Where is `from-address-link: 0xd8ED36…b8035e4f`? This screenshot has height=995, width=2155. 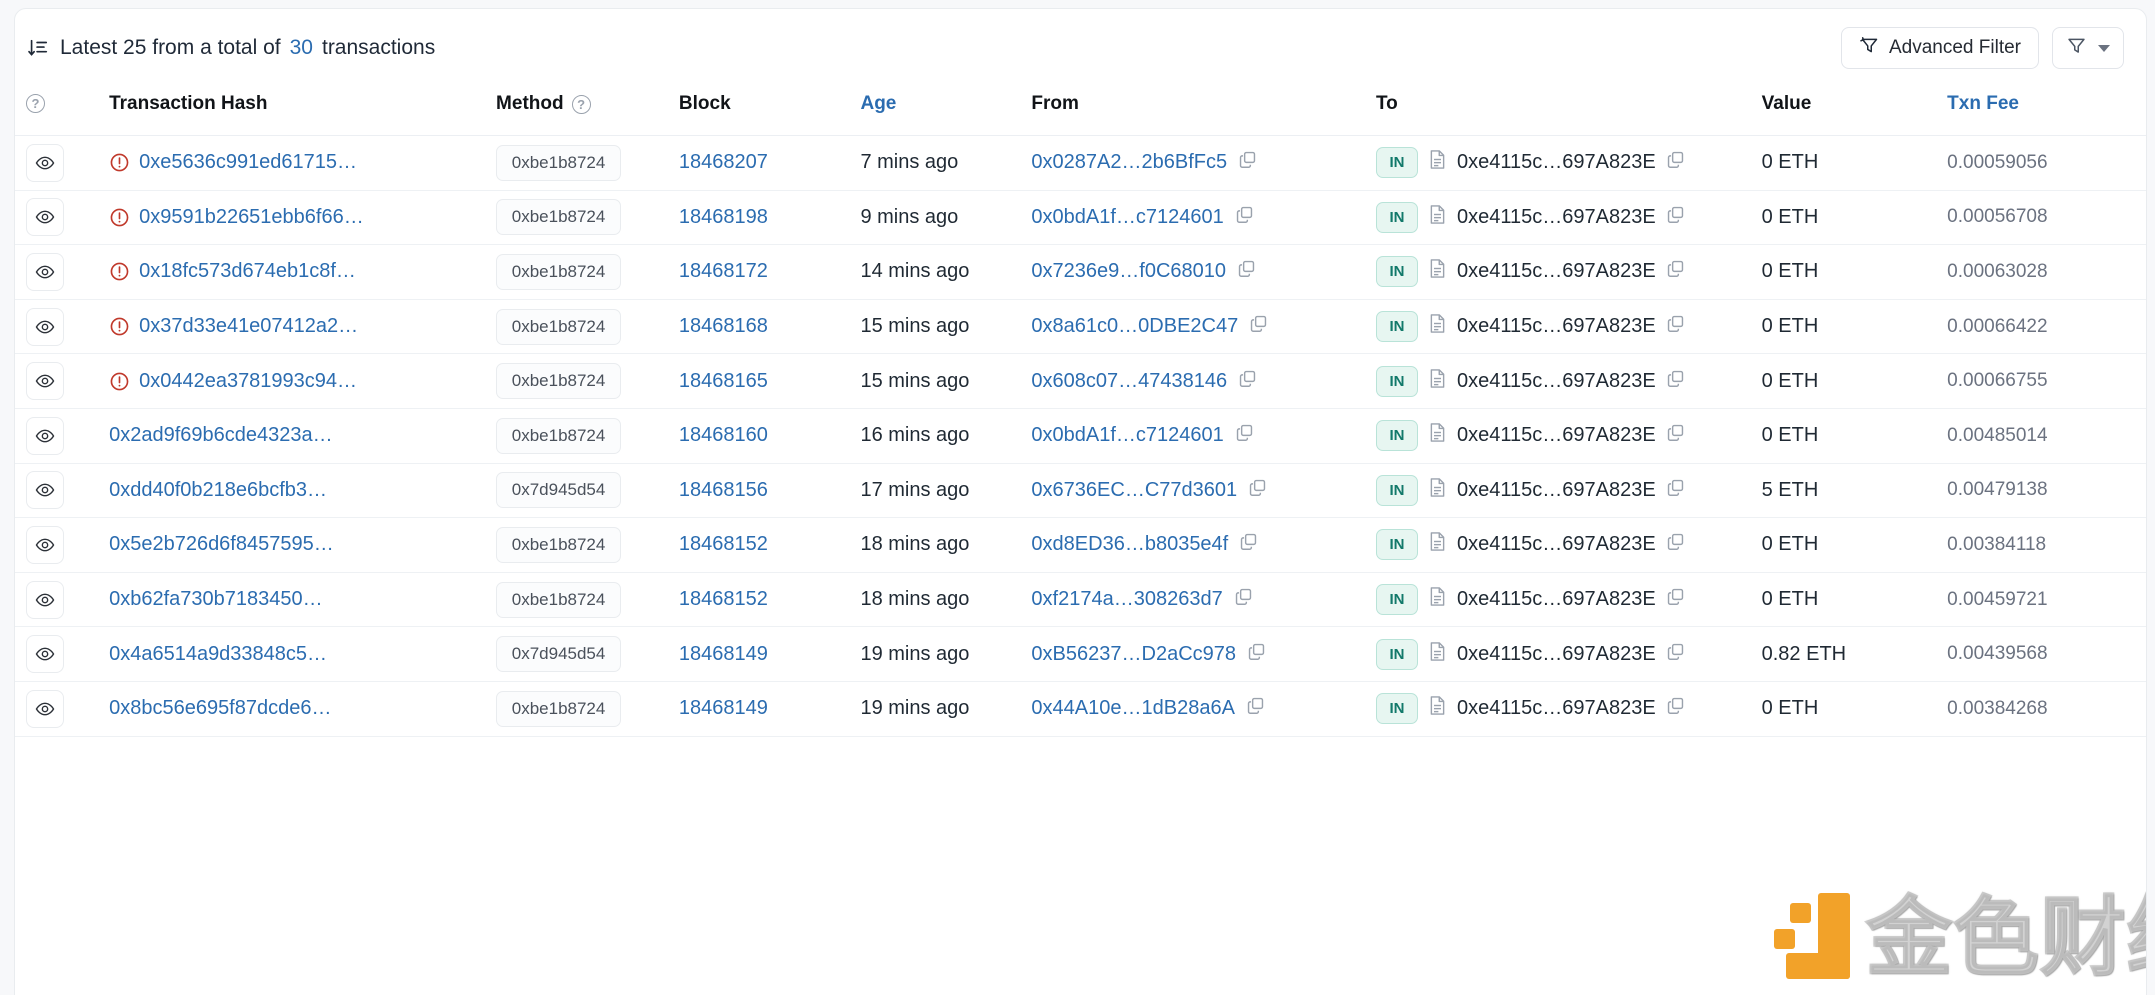
from-address-link: 0xd8ED36…b8035e4f is located at coordinates (1129, 544).